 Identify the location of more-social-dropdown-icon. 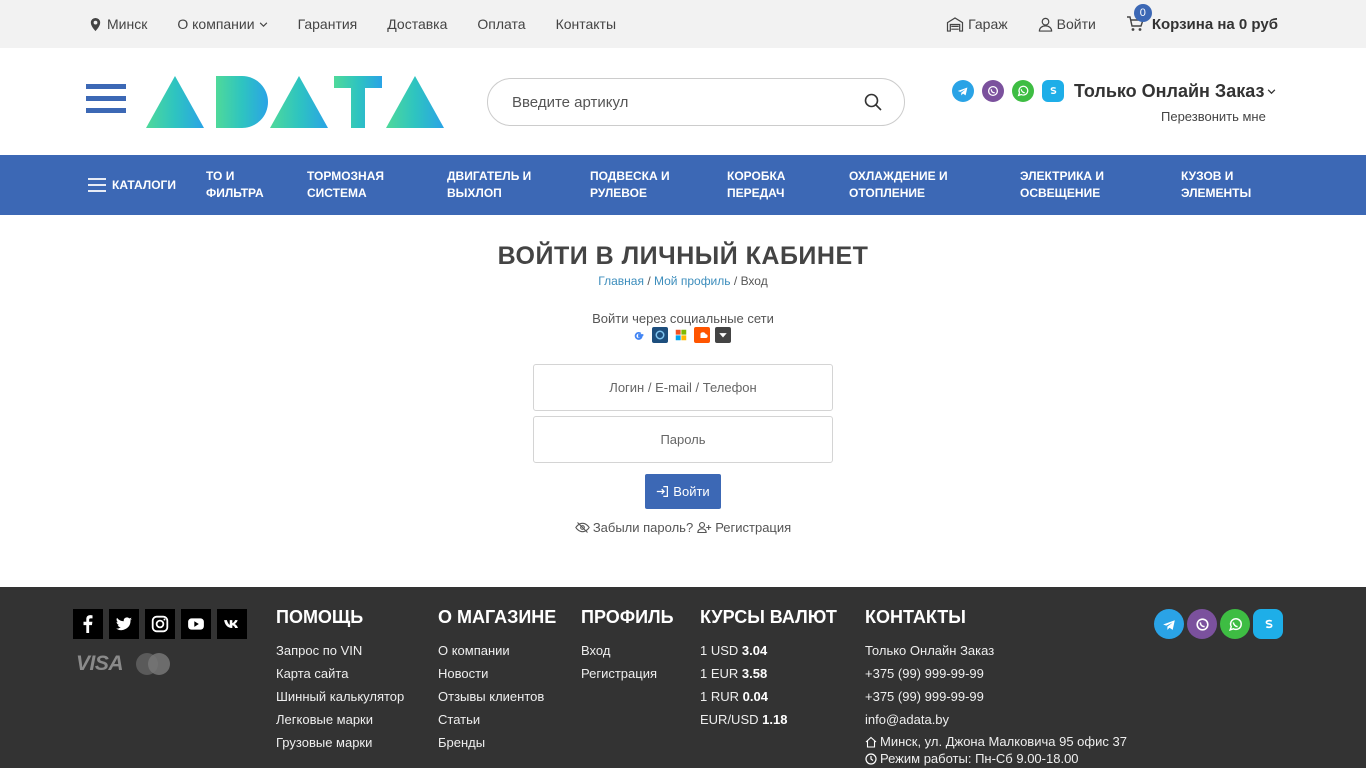
(723, 335).